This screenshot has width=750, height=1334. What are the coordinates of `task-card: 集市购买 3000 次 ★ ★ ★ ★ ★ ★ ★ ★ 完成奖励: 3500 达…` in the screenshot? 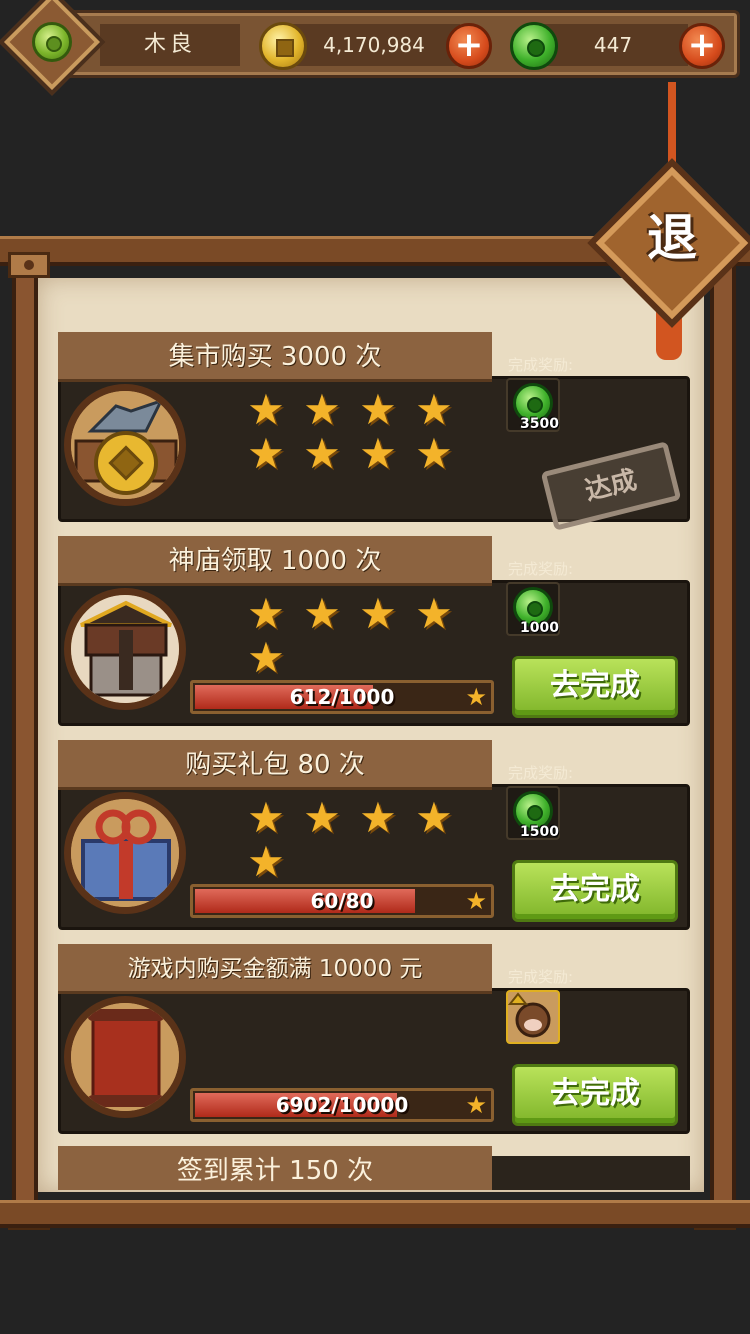 It's located at (374, 431).